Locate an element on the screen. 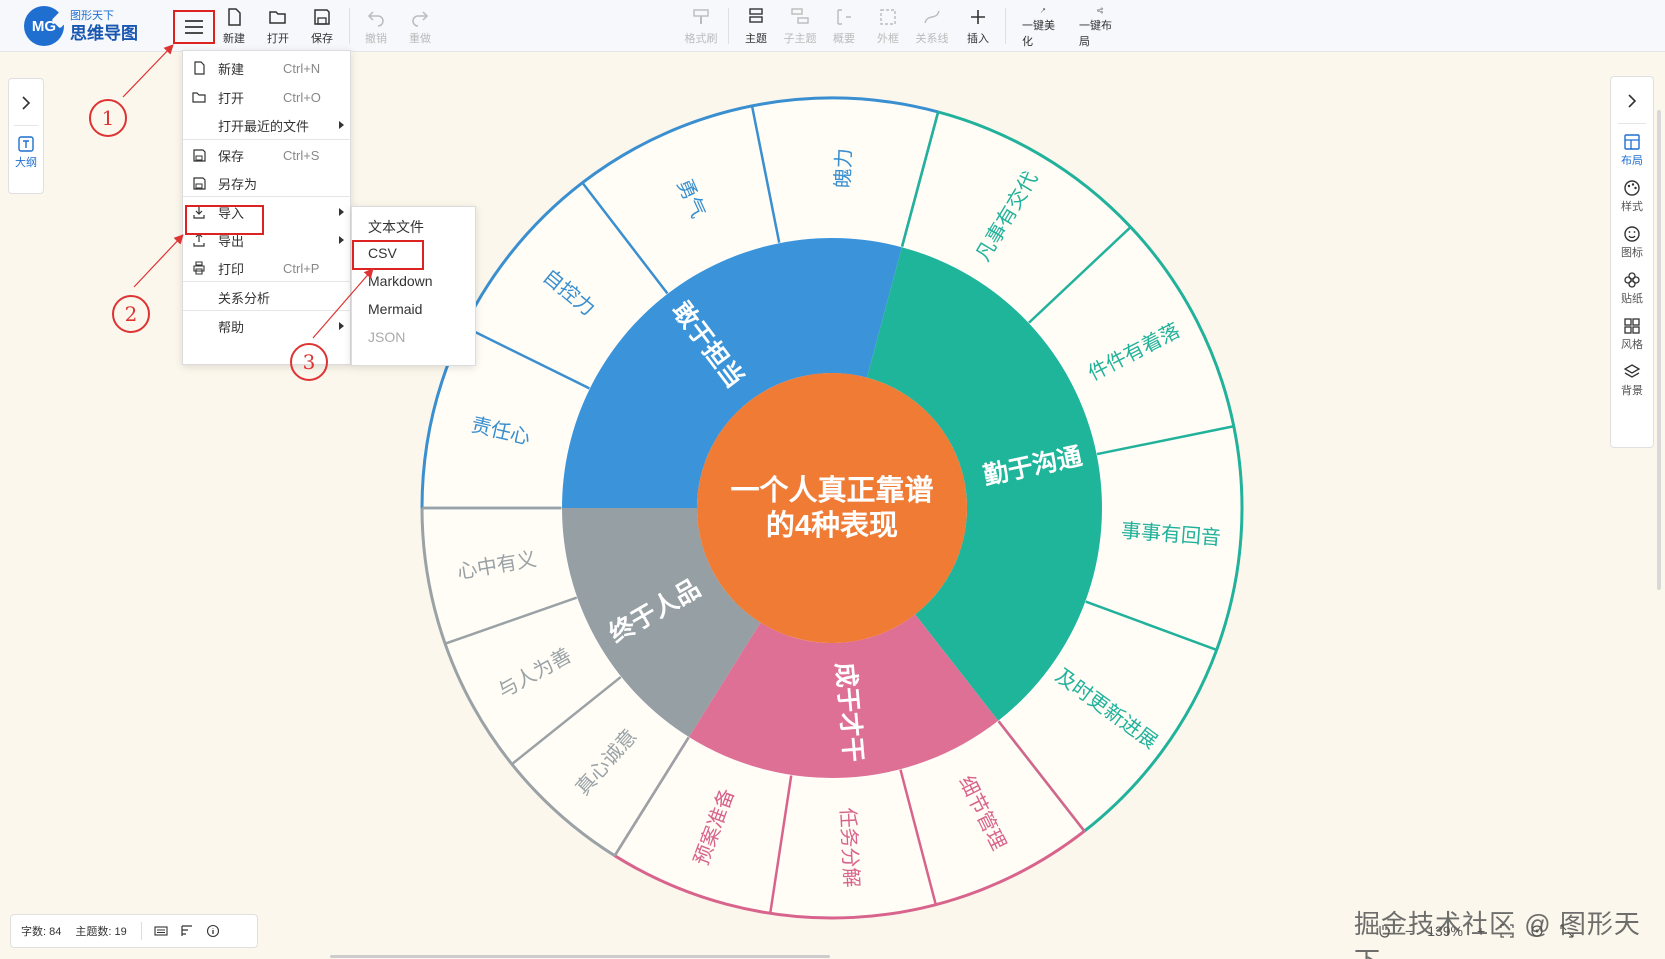 The image size is (1665, 959). import-mermaid: Mermaid is located at coordinates (395, 309).